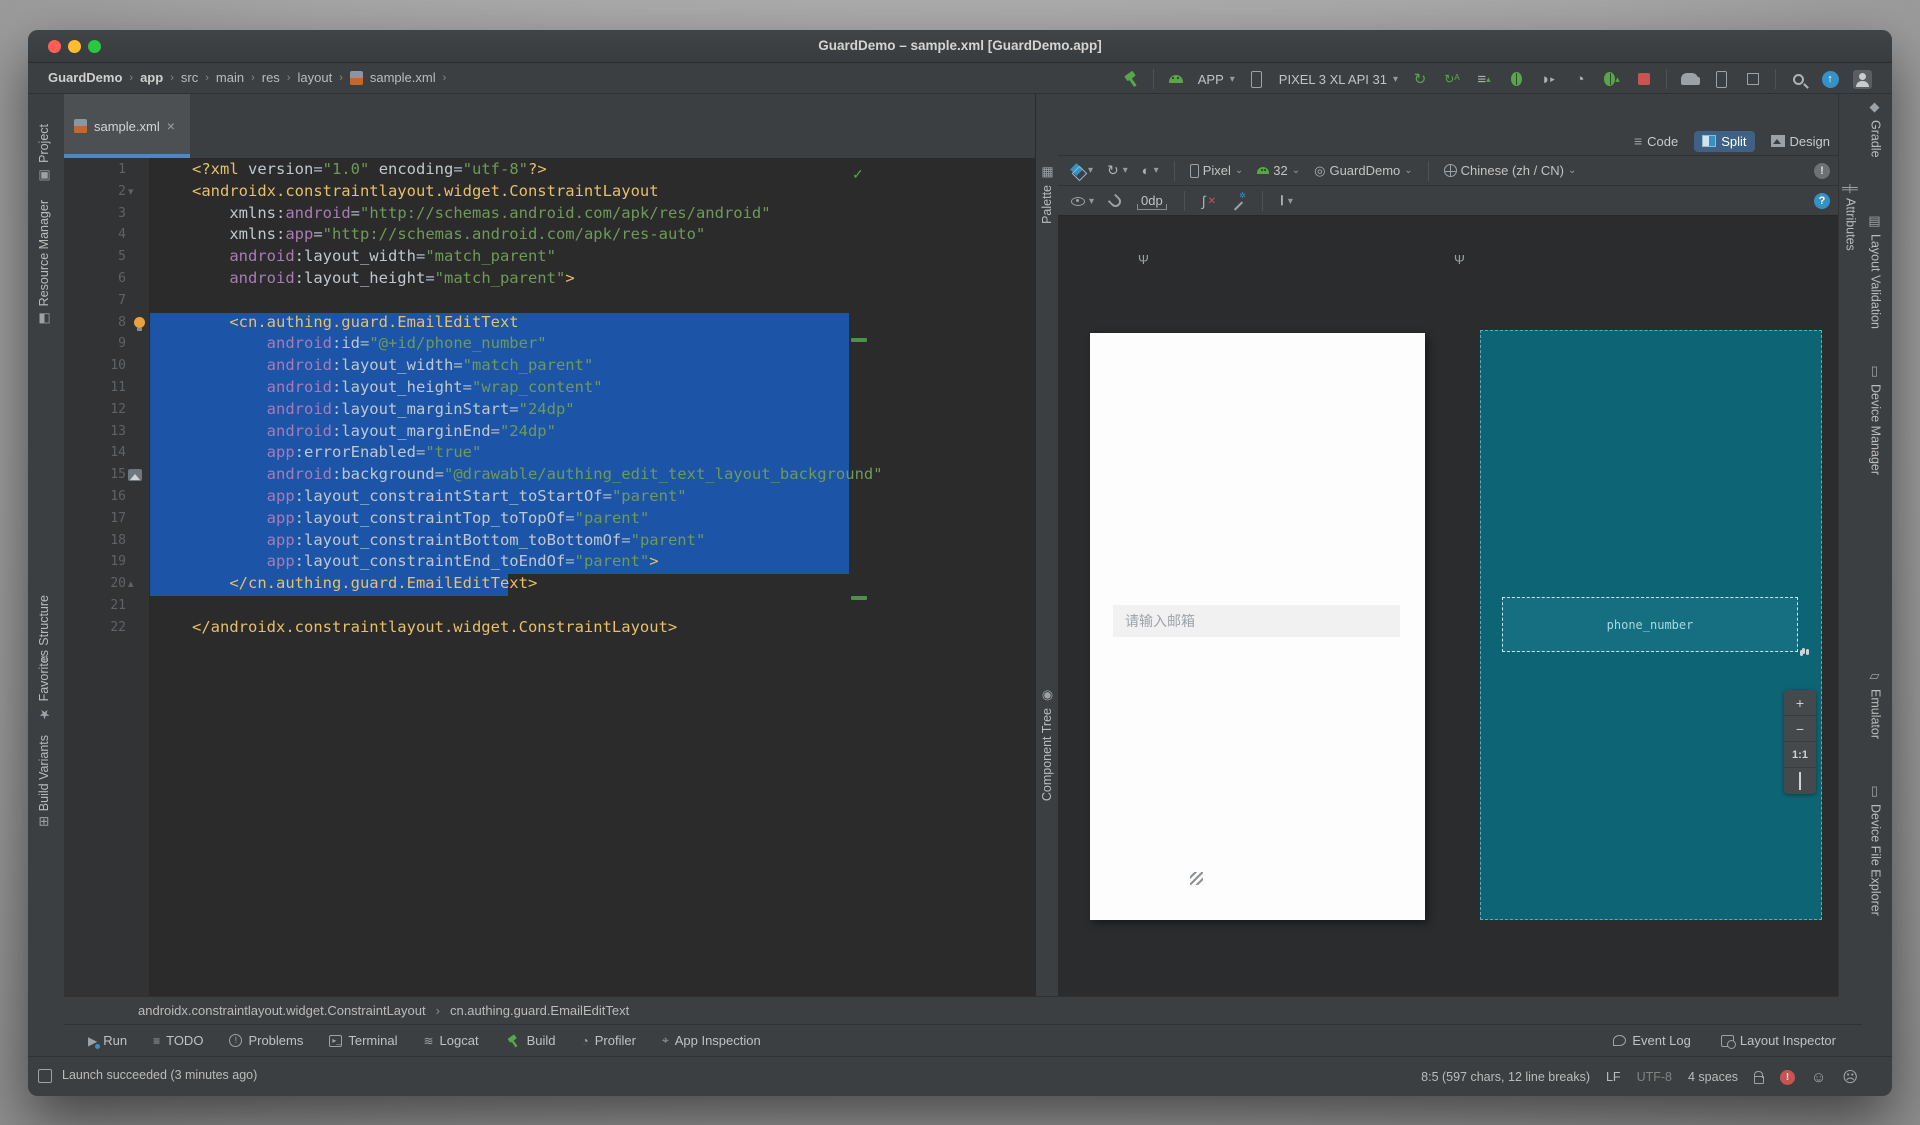  Describe the element at coordinates (107, 258) in the screenshot. I see `gutter-row: 5` at that location.